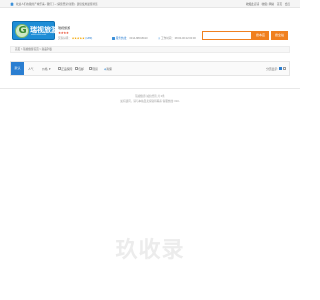  I want to click on clock-icon: ◷, so click(159, 38).